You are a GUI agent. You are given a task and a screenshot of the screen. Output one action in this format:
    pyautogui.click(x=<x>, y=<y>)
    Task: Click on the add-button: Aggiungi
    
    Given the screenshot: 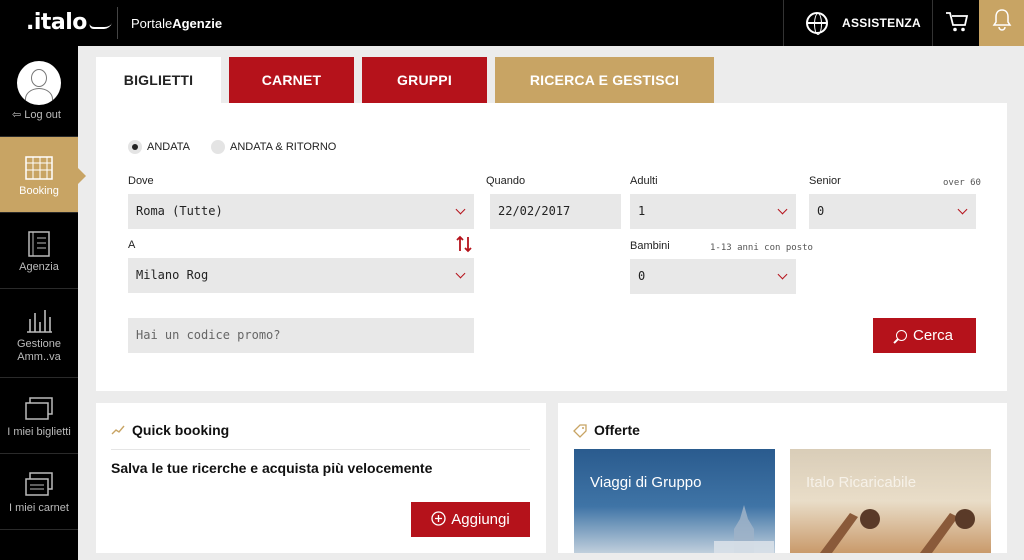 What is the action you would take?
    pyautogui.click(x=470, y=519)
    